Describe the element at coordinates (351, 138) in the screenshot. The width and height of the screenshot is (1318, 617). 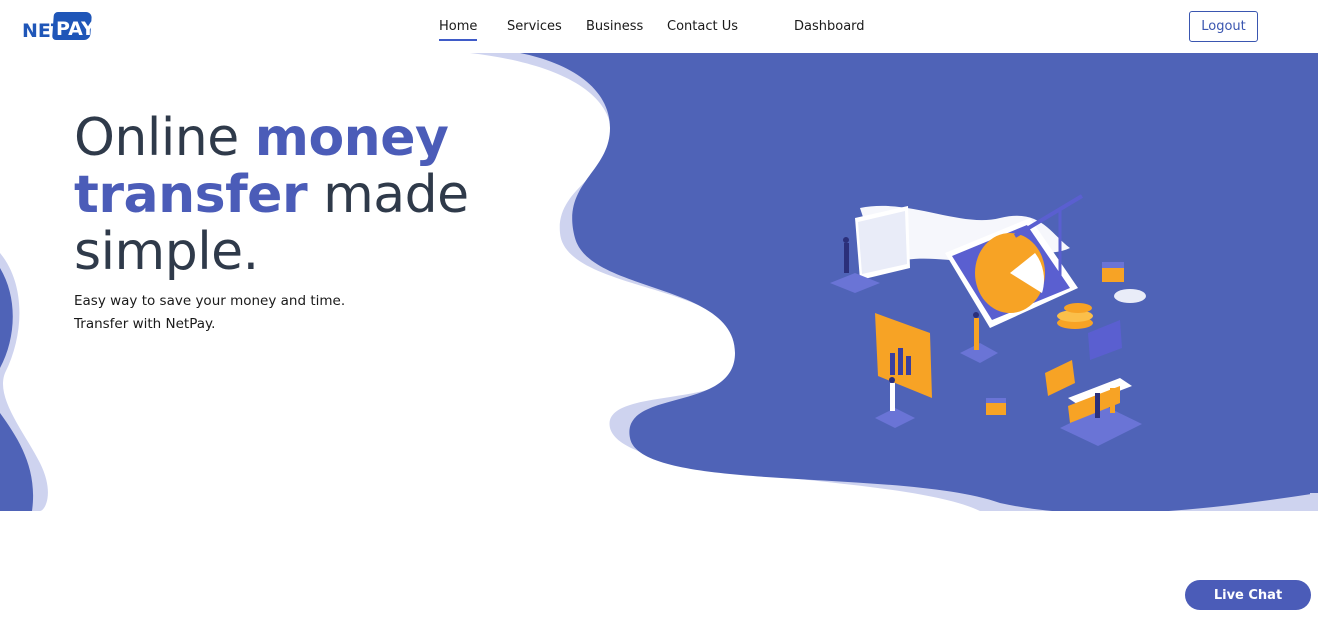
I see `headline-accent-money: money` at that location.